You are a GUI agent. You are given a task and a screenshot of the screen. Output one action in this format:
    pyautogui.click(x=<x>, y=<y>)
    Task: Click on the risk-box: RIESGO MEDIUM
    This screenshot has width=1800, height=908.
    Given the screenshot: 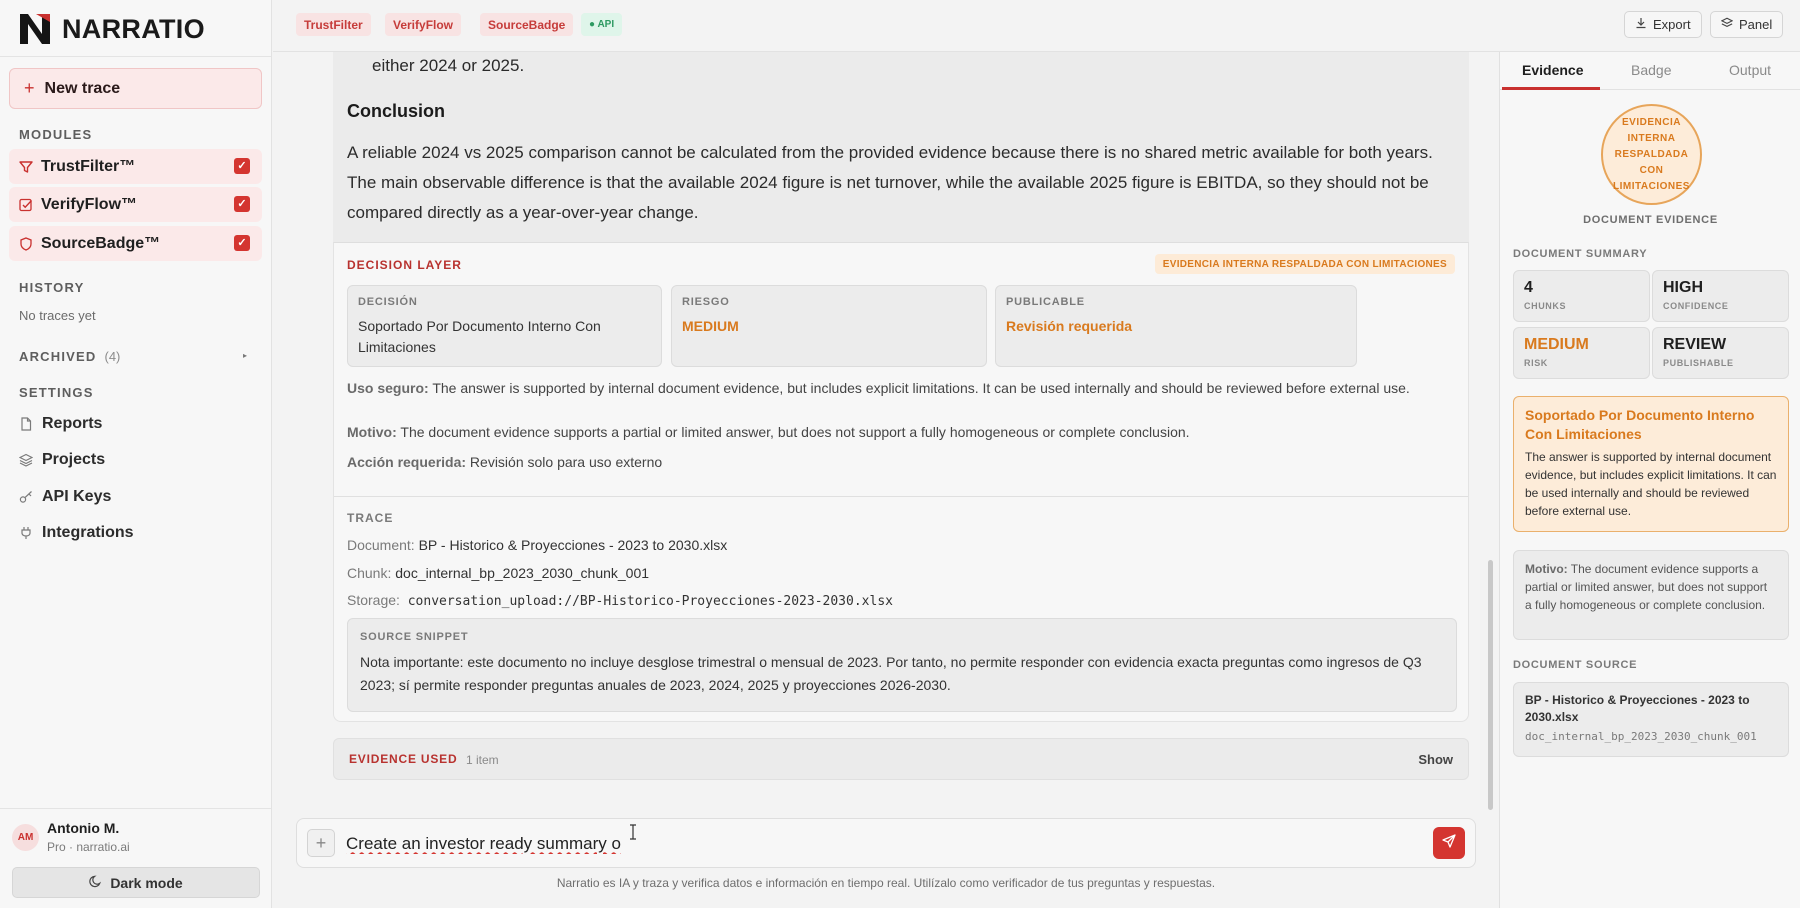 What is the action you would take?
    pyautogui.click(x=829, y=326)
    